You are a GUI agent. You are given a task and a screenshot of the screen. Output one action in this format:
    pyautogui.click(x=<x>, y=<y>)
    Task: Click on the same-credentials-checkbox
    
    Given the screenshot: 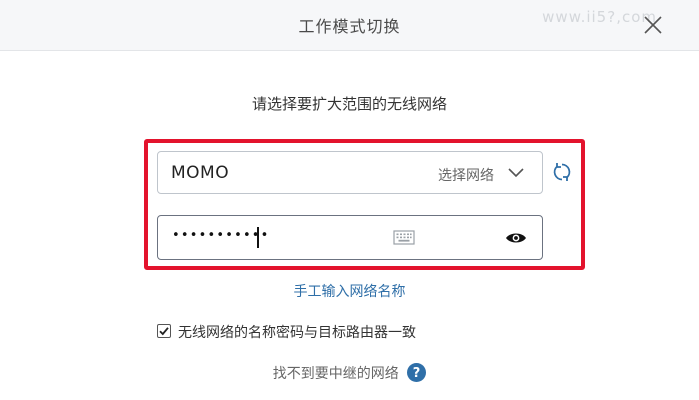 What is the action you would take?
    pyautogui.click(x=164, y=331)
    